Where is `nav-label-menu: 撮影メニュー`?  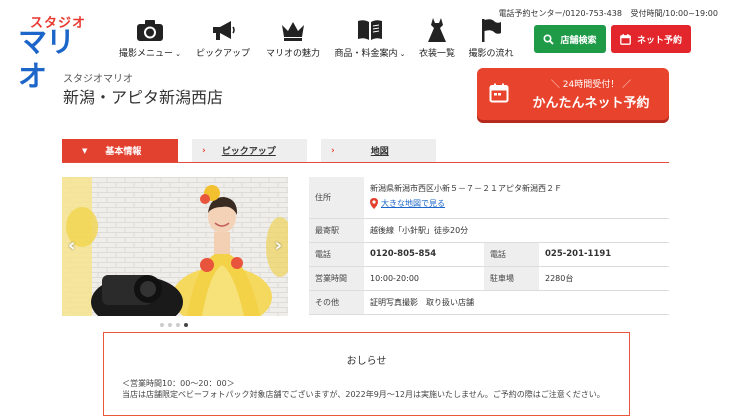
nav-label-menu: 撮影メニュー is located at coordinates (146, 54).